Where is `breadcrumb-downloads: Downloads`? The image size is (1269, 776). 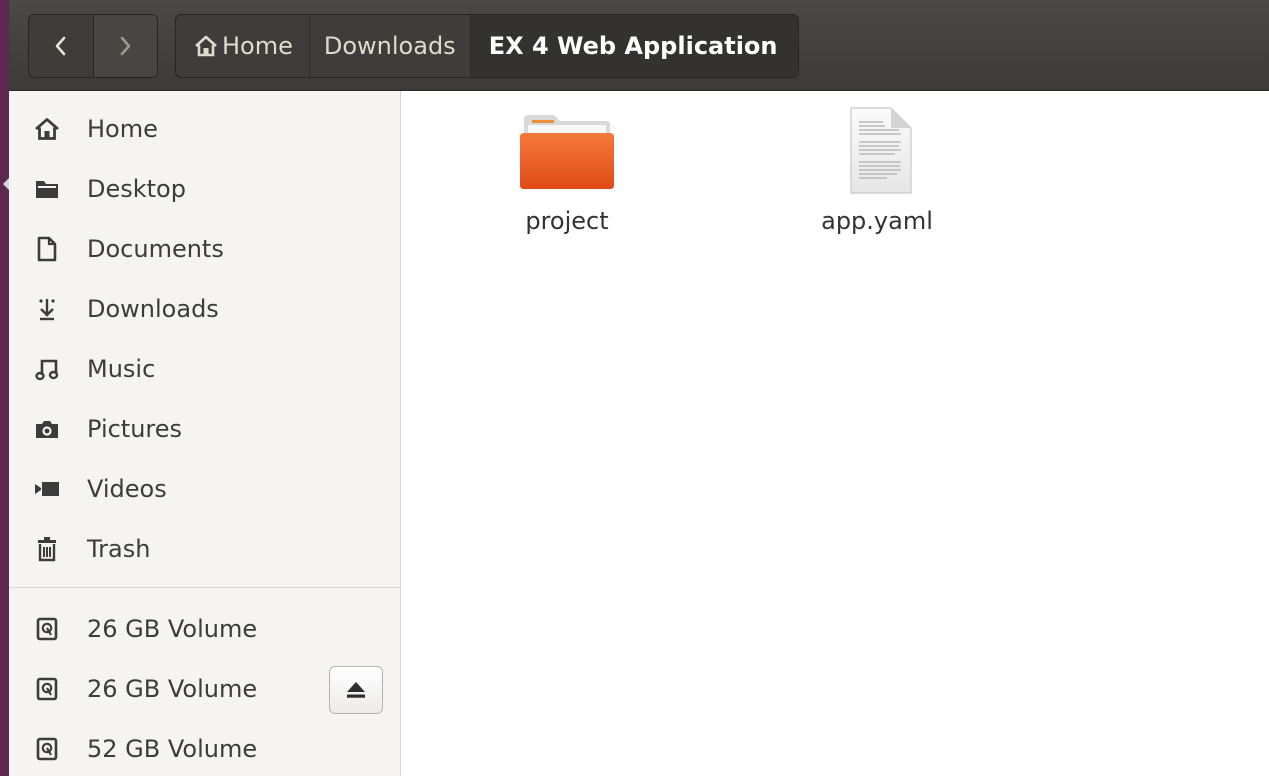 breadcrumb-downloads: Downloads is located at coordinates (389, 46).